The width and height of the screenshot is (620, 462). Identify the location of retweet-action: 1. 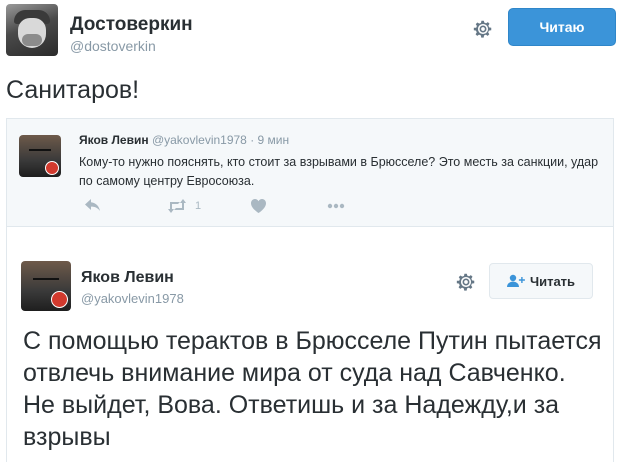
(184, 206).